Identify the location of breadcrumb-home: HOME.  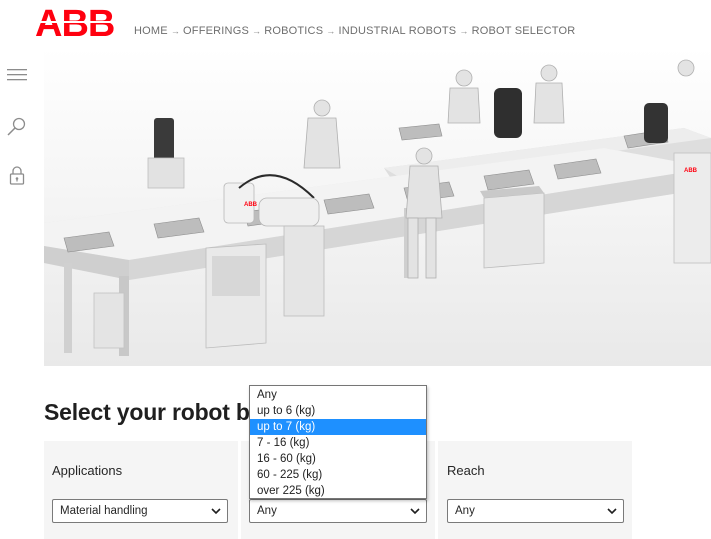
(151, 31).